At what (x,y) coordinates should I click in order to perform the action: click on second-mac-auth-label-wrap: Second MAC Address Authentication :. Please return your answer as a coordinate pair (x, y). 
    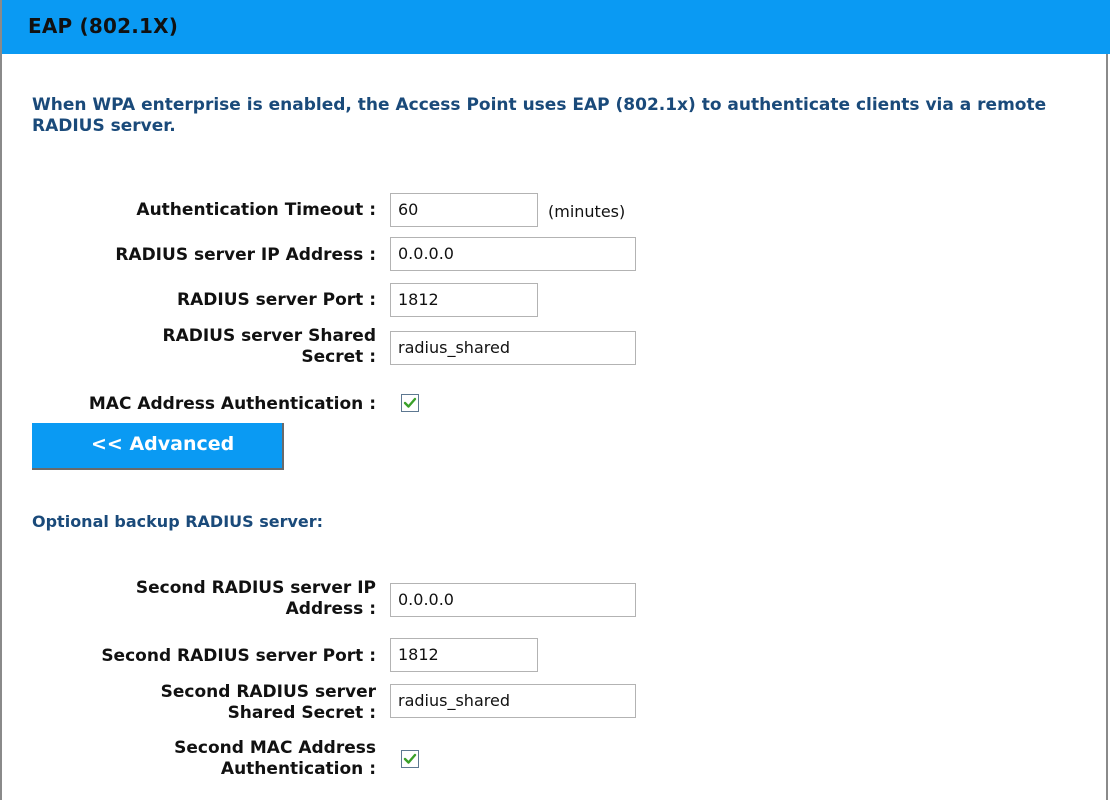
    Looking at the image, I should click on (189, 760).